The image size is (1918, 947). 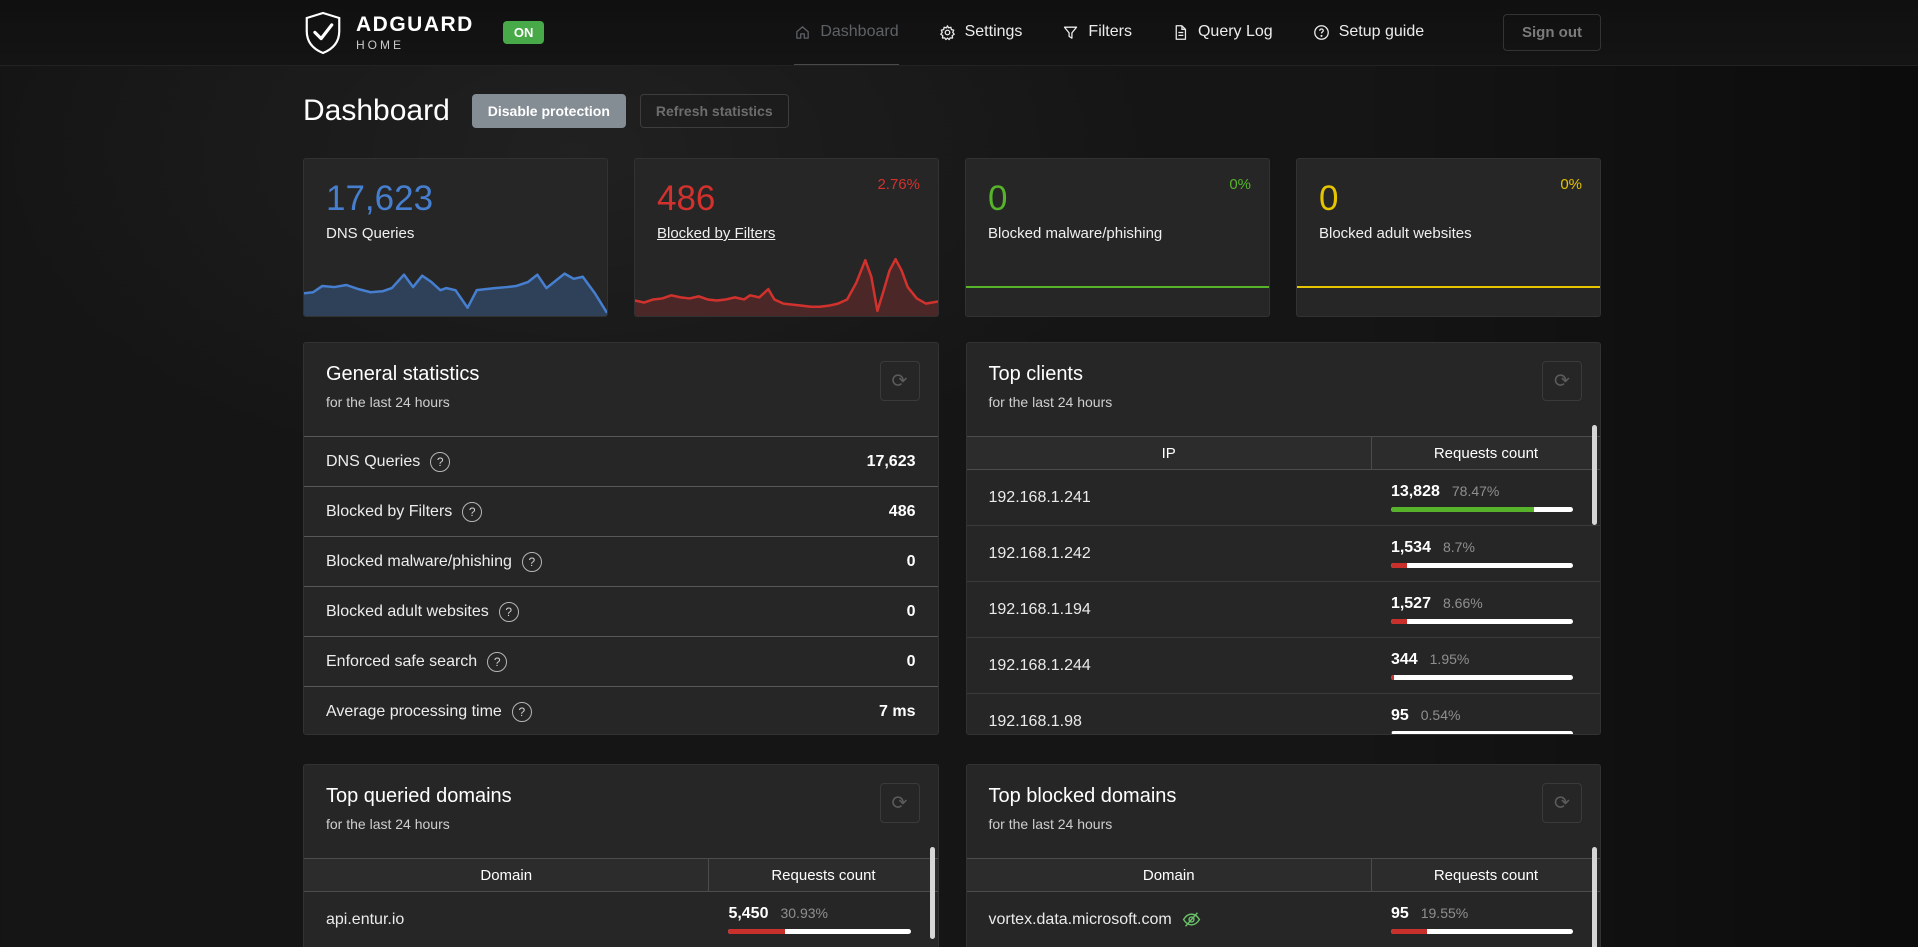 What do you see at coordinates (1571, 184) in the screenshot?
I see `blocked-adult-percent: 0%` at bounding box center [1571, 184].